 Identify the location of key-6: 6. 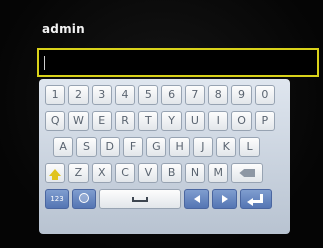
(171, 95).